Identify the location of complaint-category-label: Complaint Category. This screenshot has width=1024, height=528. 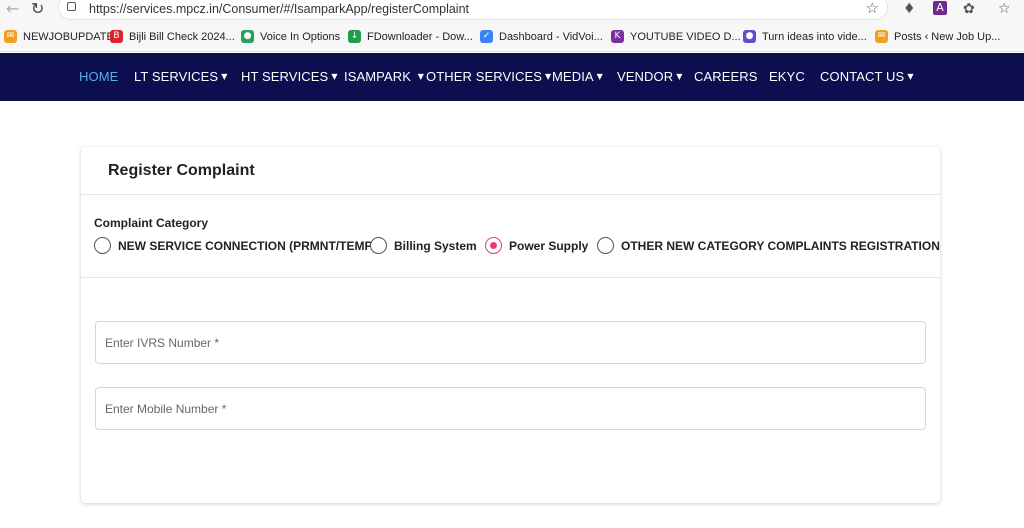
(151, 223).